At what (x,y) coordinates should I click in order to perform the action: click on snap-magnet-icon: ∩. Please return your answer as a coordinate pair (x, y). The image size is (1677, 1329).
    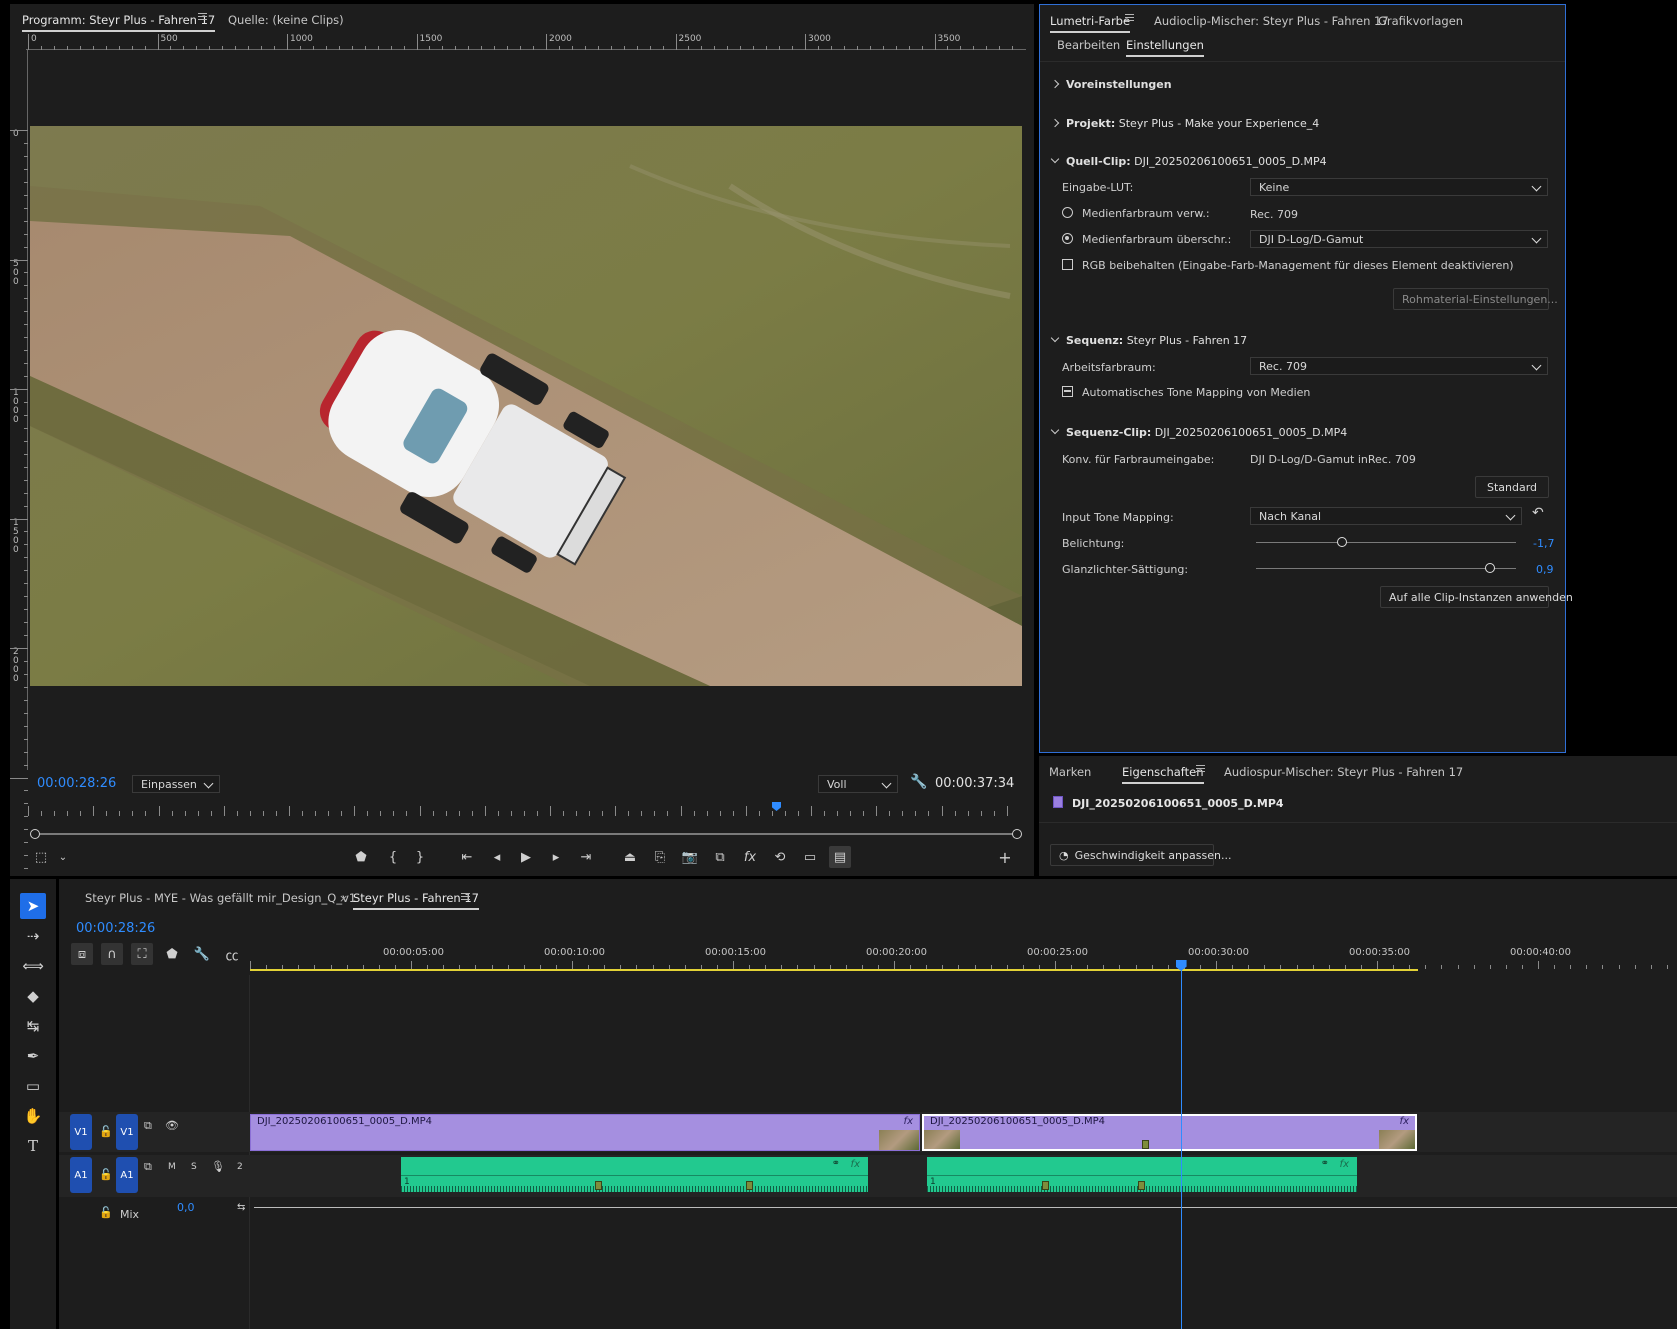
    Looking at the image, I should click on (112, 954).